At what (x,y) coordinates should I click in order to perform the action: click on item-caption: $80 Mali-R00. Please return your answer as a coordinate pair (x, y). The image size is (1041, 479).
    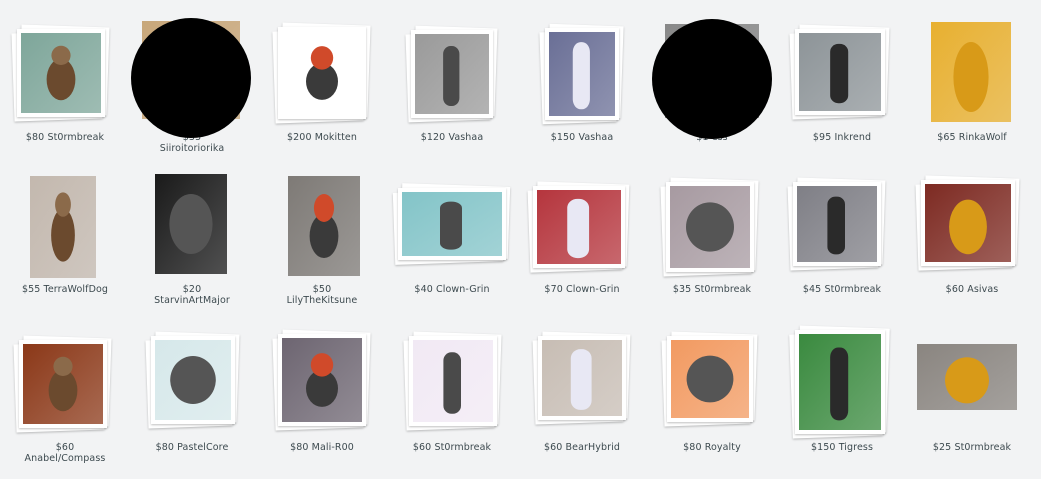
    Looking at the image, I should click on (322, 447).